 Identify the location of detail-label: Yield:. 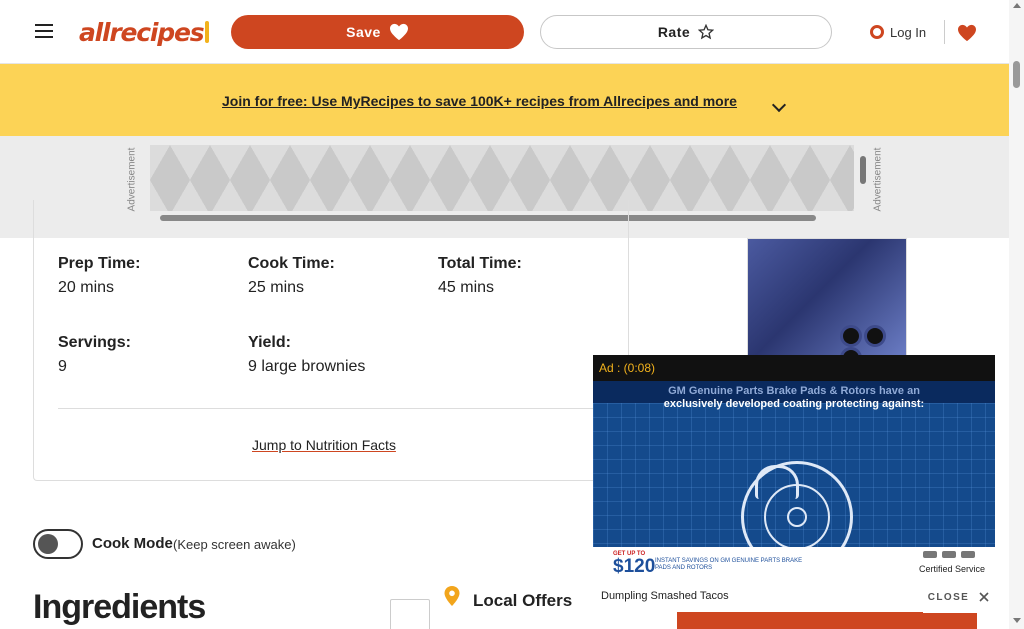
(269, 342).